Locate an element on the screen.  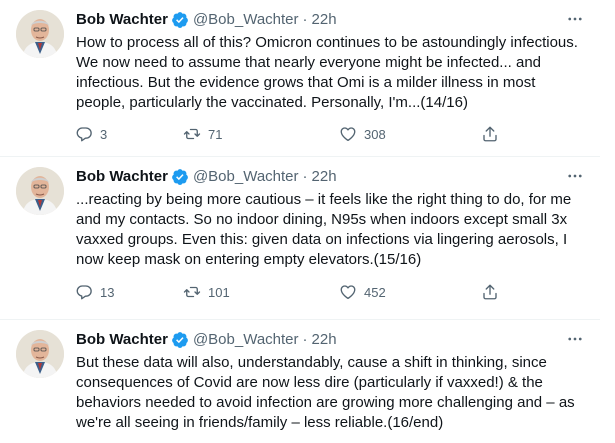
tweet-actions: 3 71 308 is located at coordinates (290, 134).